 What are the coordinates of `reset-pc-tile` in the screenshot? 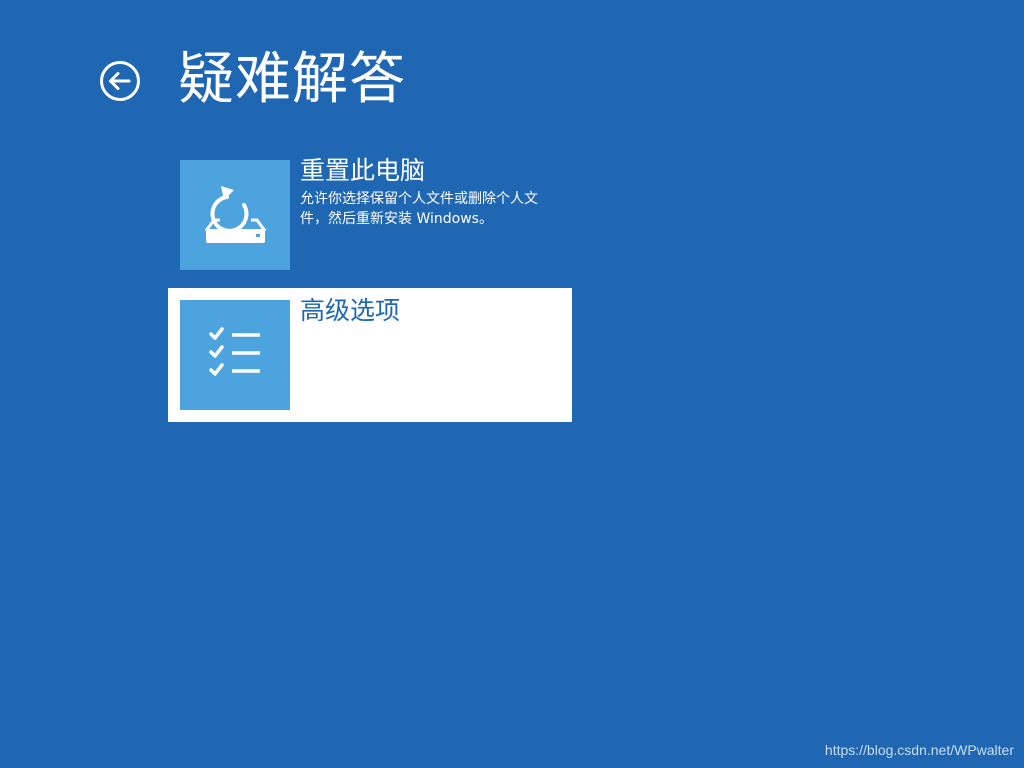 It's located at (235, 215).